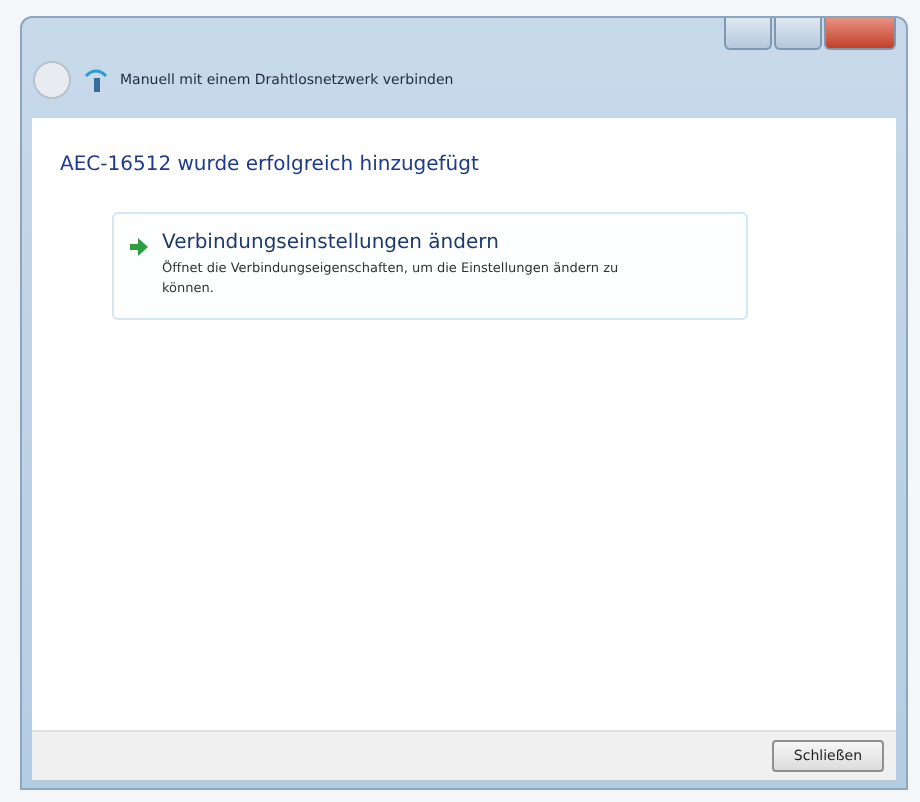 This screenshot has width=920, height=802. Describe the element at coordinates (748, 34) in the screenshot. I see `minimize-button` at that location.